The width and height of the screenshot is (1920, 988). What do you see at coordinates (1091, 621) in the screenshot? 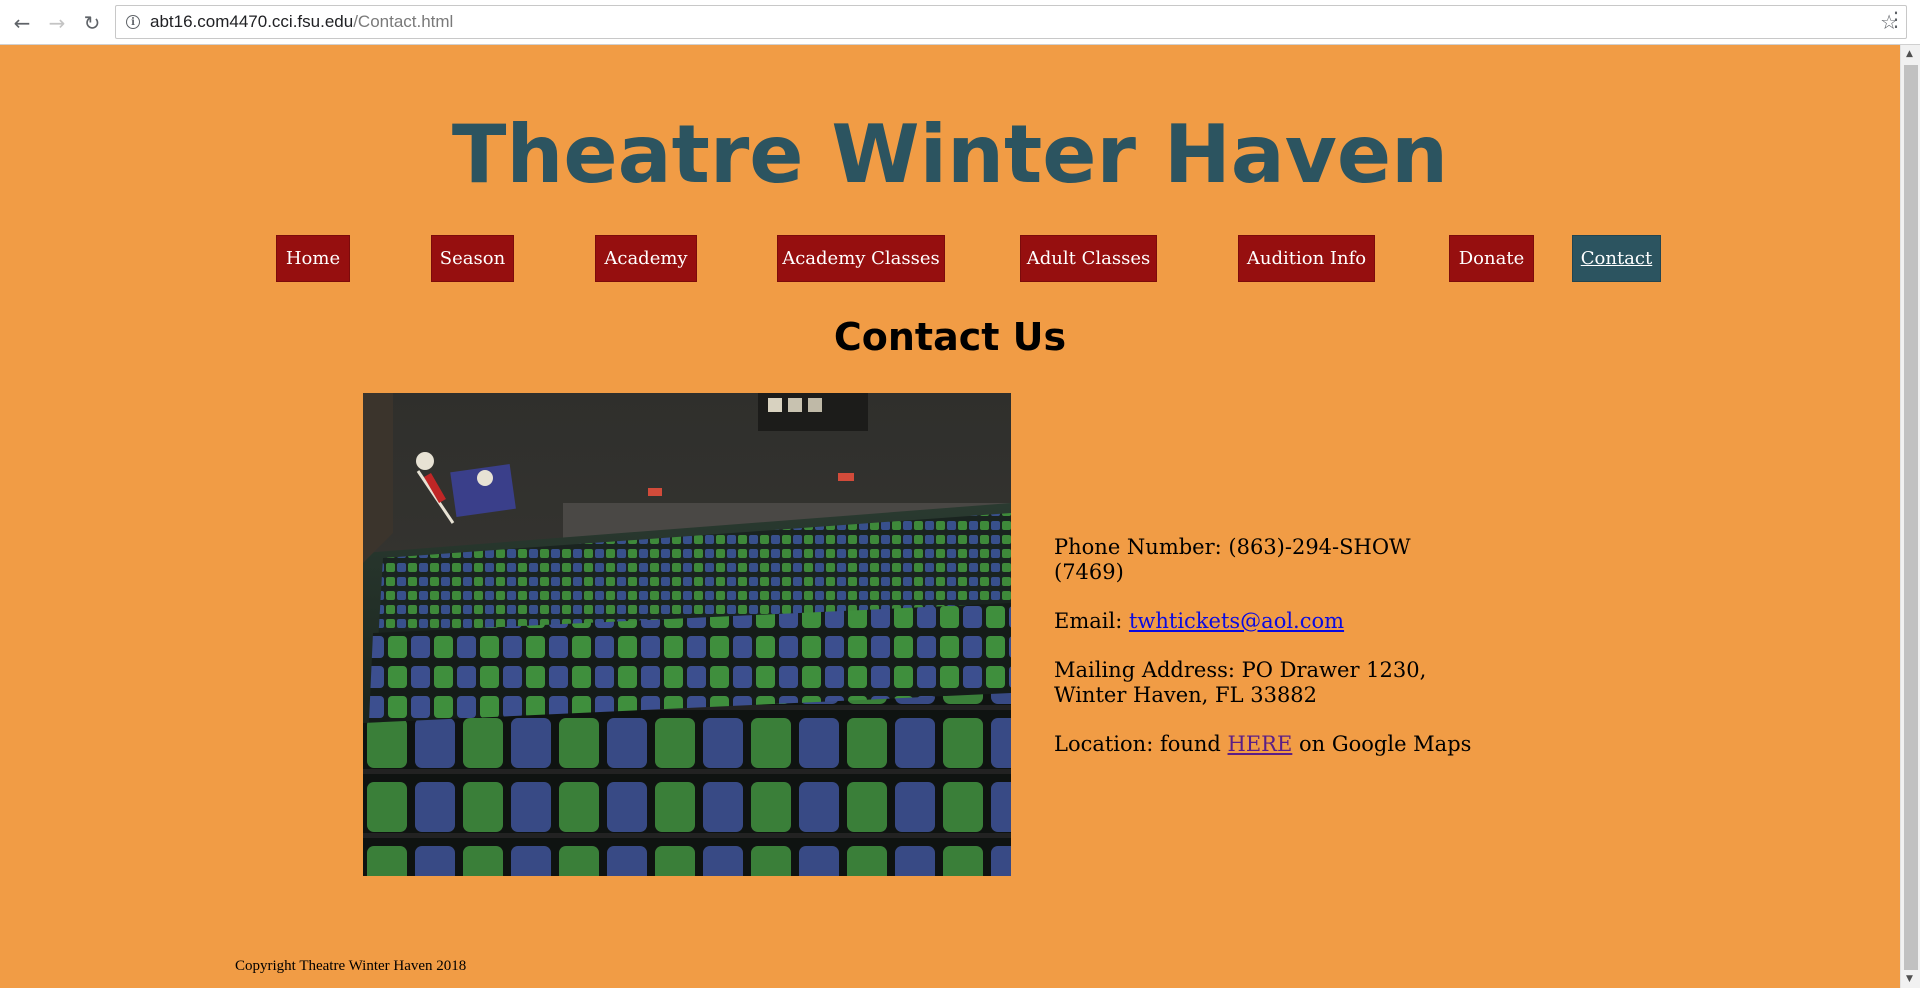
I see `email-label: Email:` at bounding box center [1091, 621].